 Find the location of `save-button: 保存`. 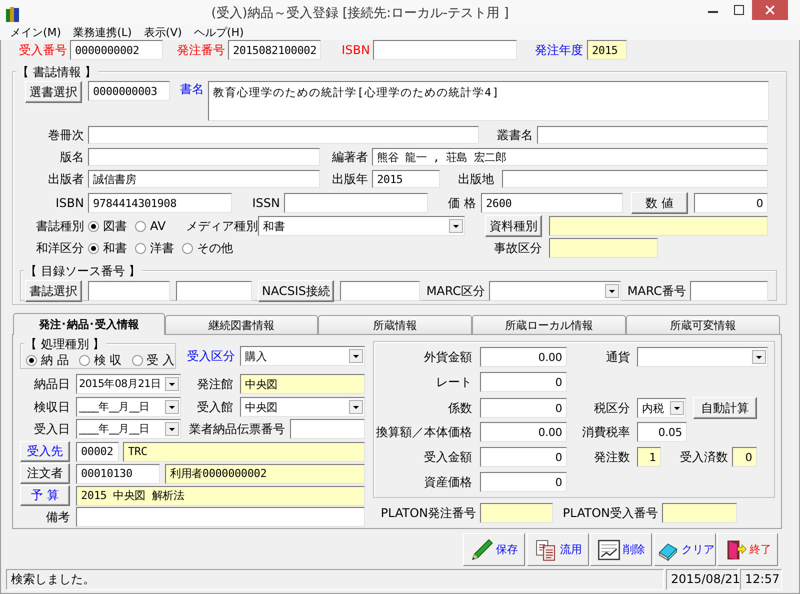

save-button: 保存 is located at coordinates (494, 549).